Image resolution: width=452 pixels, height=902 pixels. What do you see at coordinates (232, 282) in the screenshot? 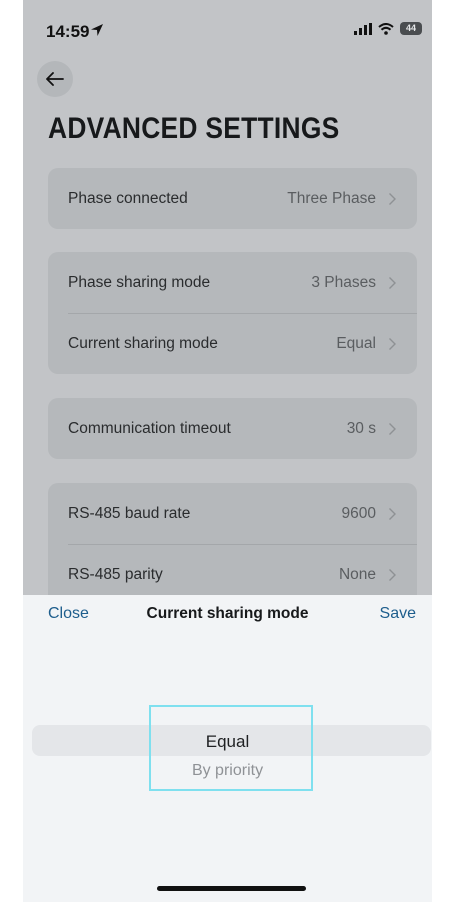
I see `setting-row-phase-sharing-mode: Phase sharing mode 3 Phases` at bounding box center [232, 282].